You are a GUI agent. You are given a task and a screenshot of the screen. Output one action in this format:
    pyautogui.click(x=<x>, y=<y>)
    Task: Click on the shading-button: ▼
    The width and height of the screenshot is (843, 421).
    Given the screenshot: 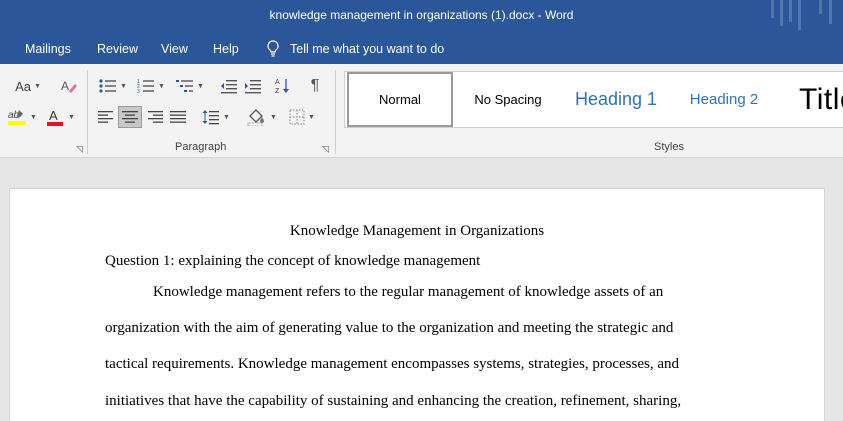 What is the action you would take?
    pyautogui.click(x=262, y=117)
    